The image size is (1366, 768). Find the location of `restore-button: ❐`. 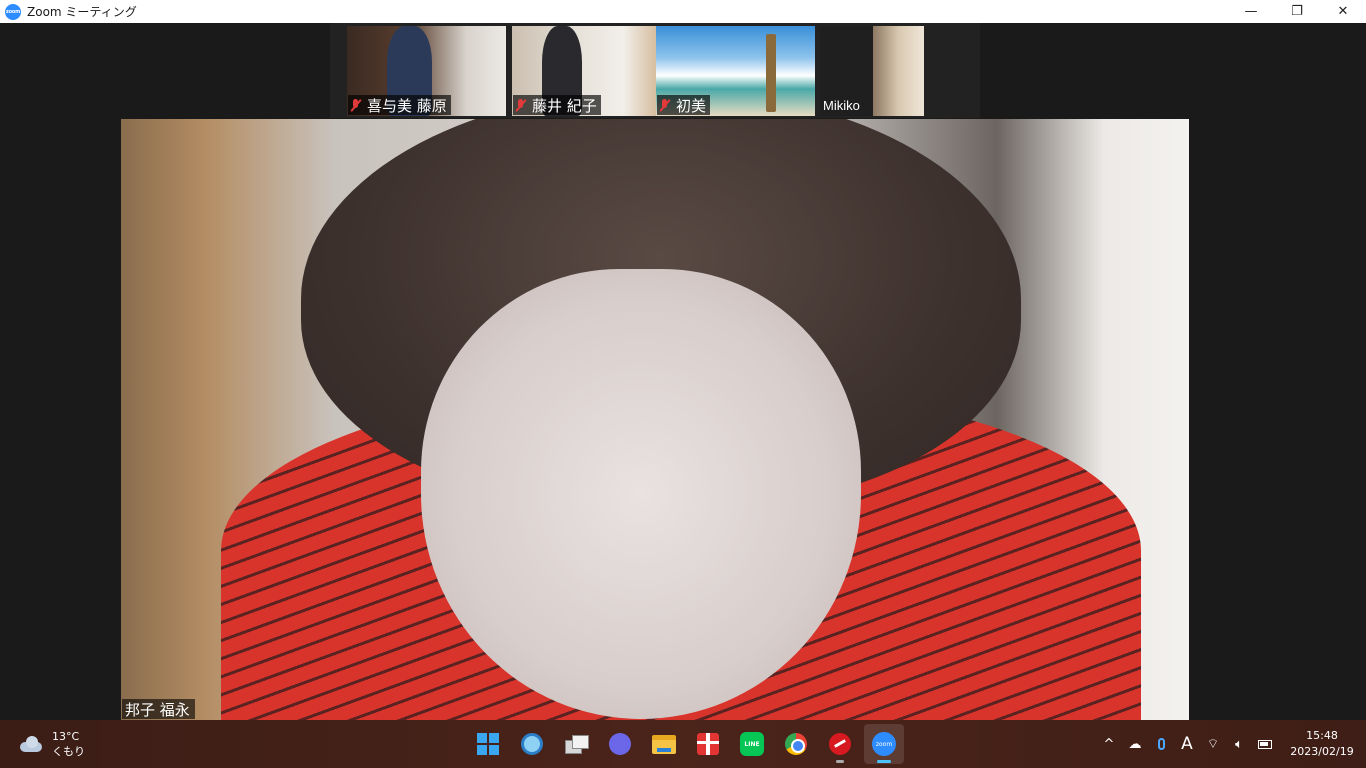

restore-button: ❐ is located at coordinates (1297, 11).